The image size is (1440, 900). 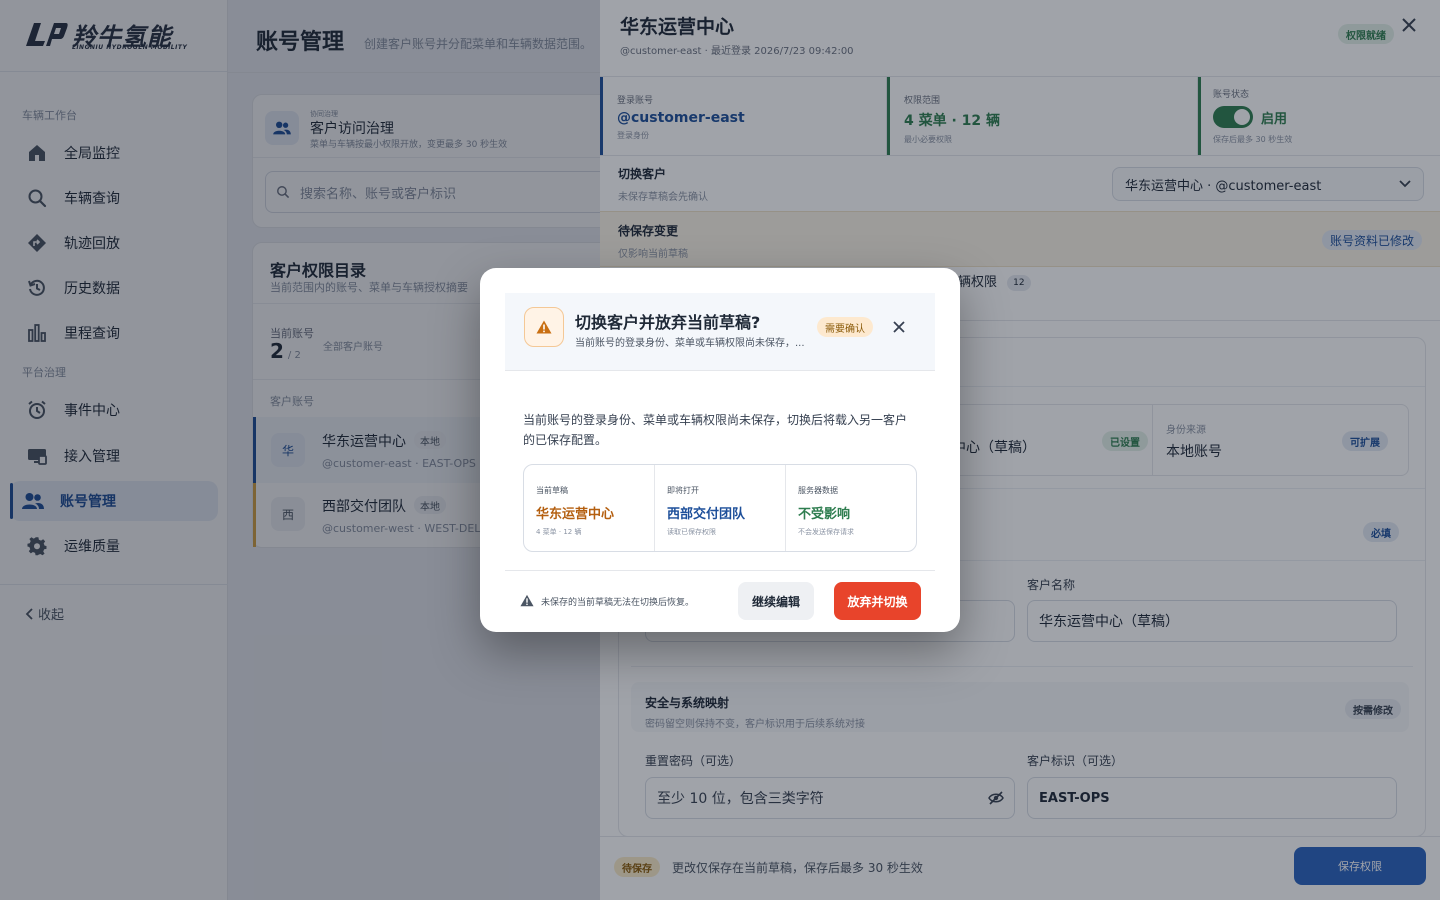 I want to click on dialog-body: 当前账号的登录身份、菜单或车辆权限尚未保存，切换后将载入另一客户的已保存配置。, so click(x=715, y=430).